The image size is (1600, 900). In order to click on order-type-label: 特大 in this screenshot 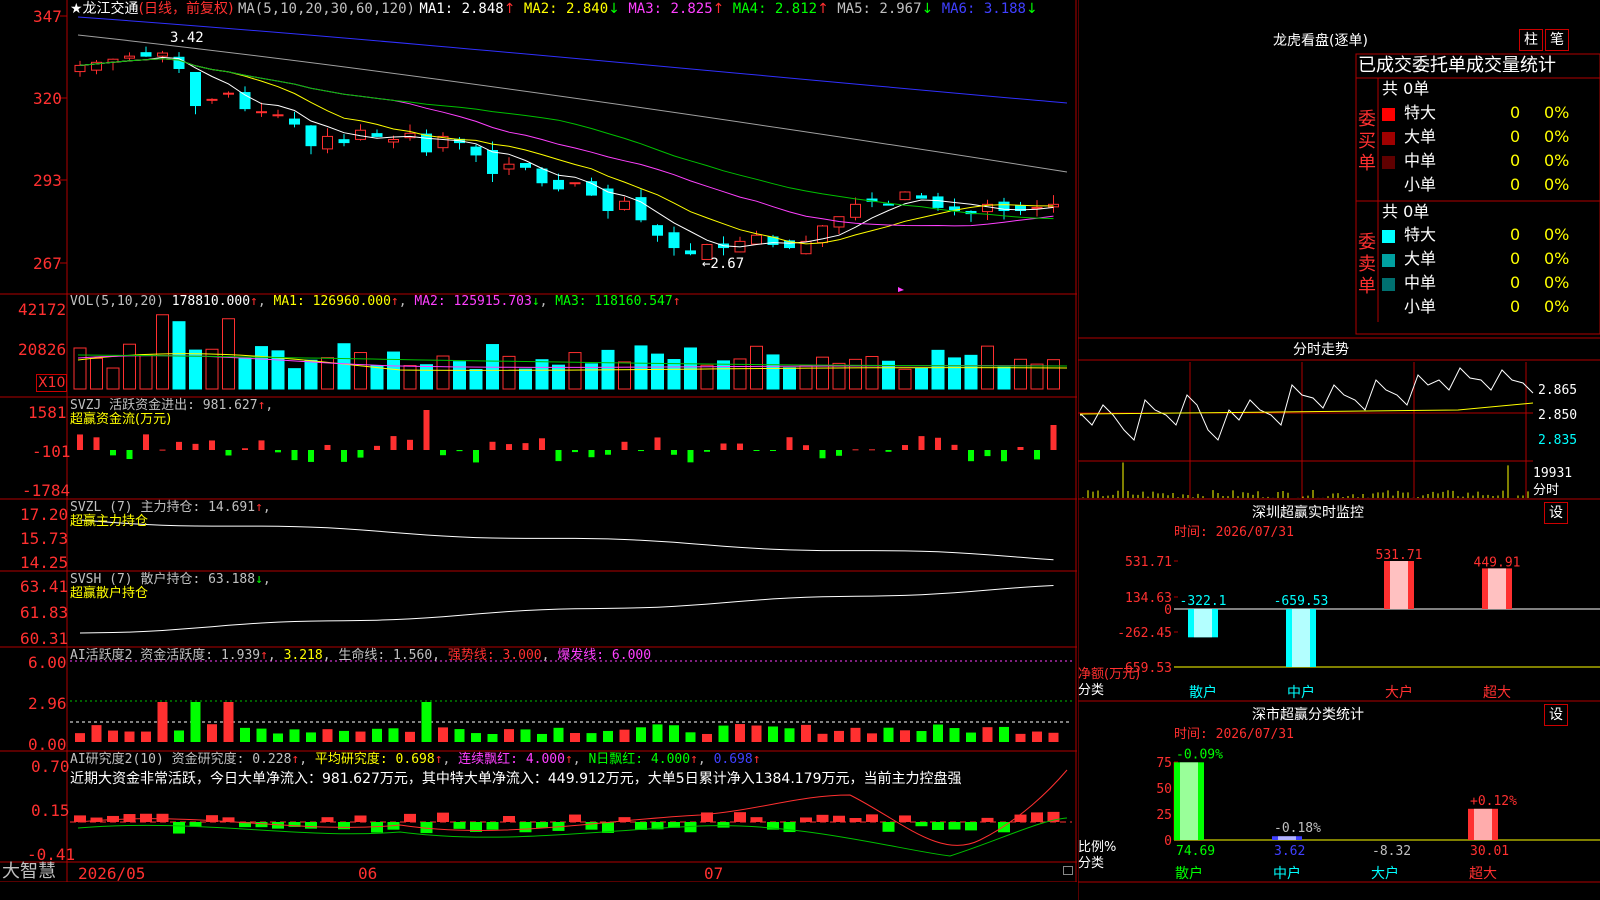, I will do `click(1420, 112)`.